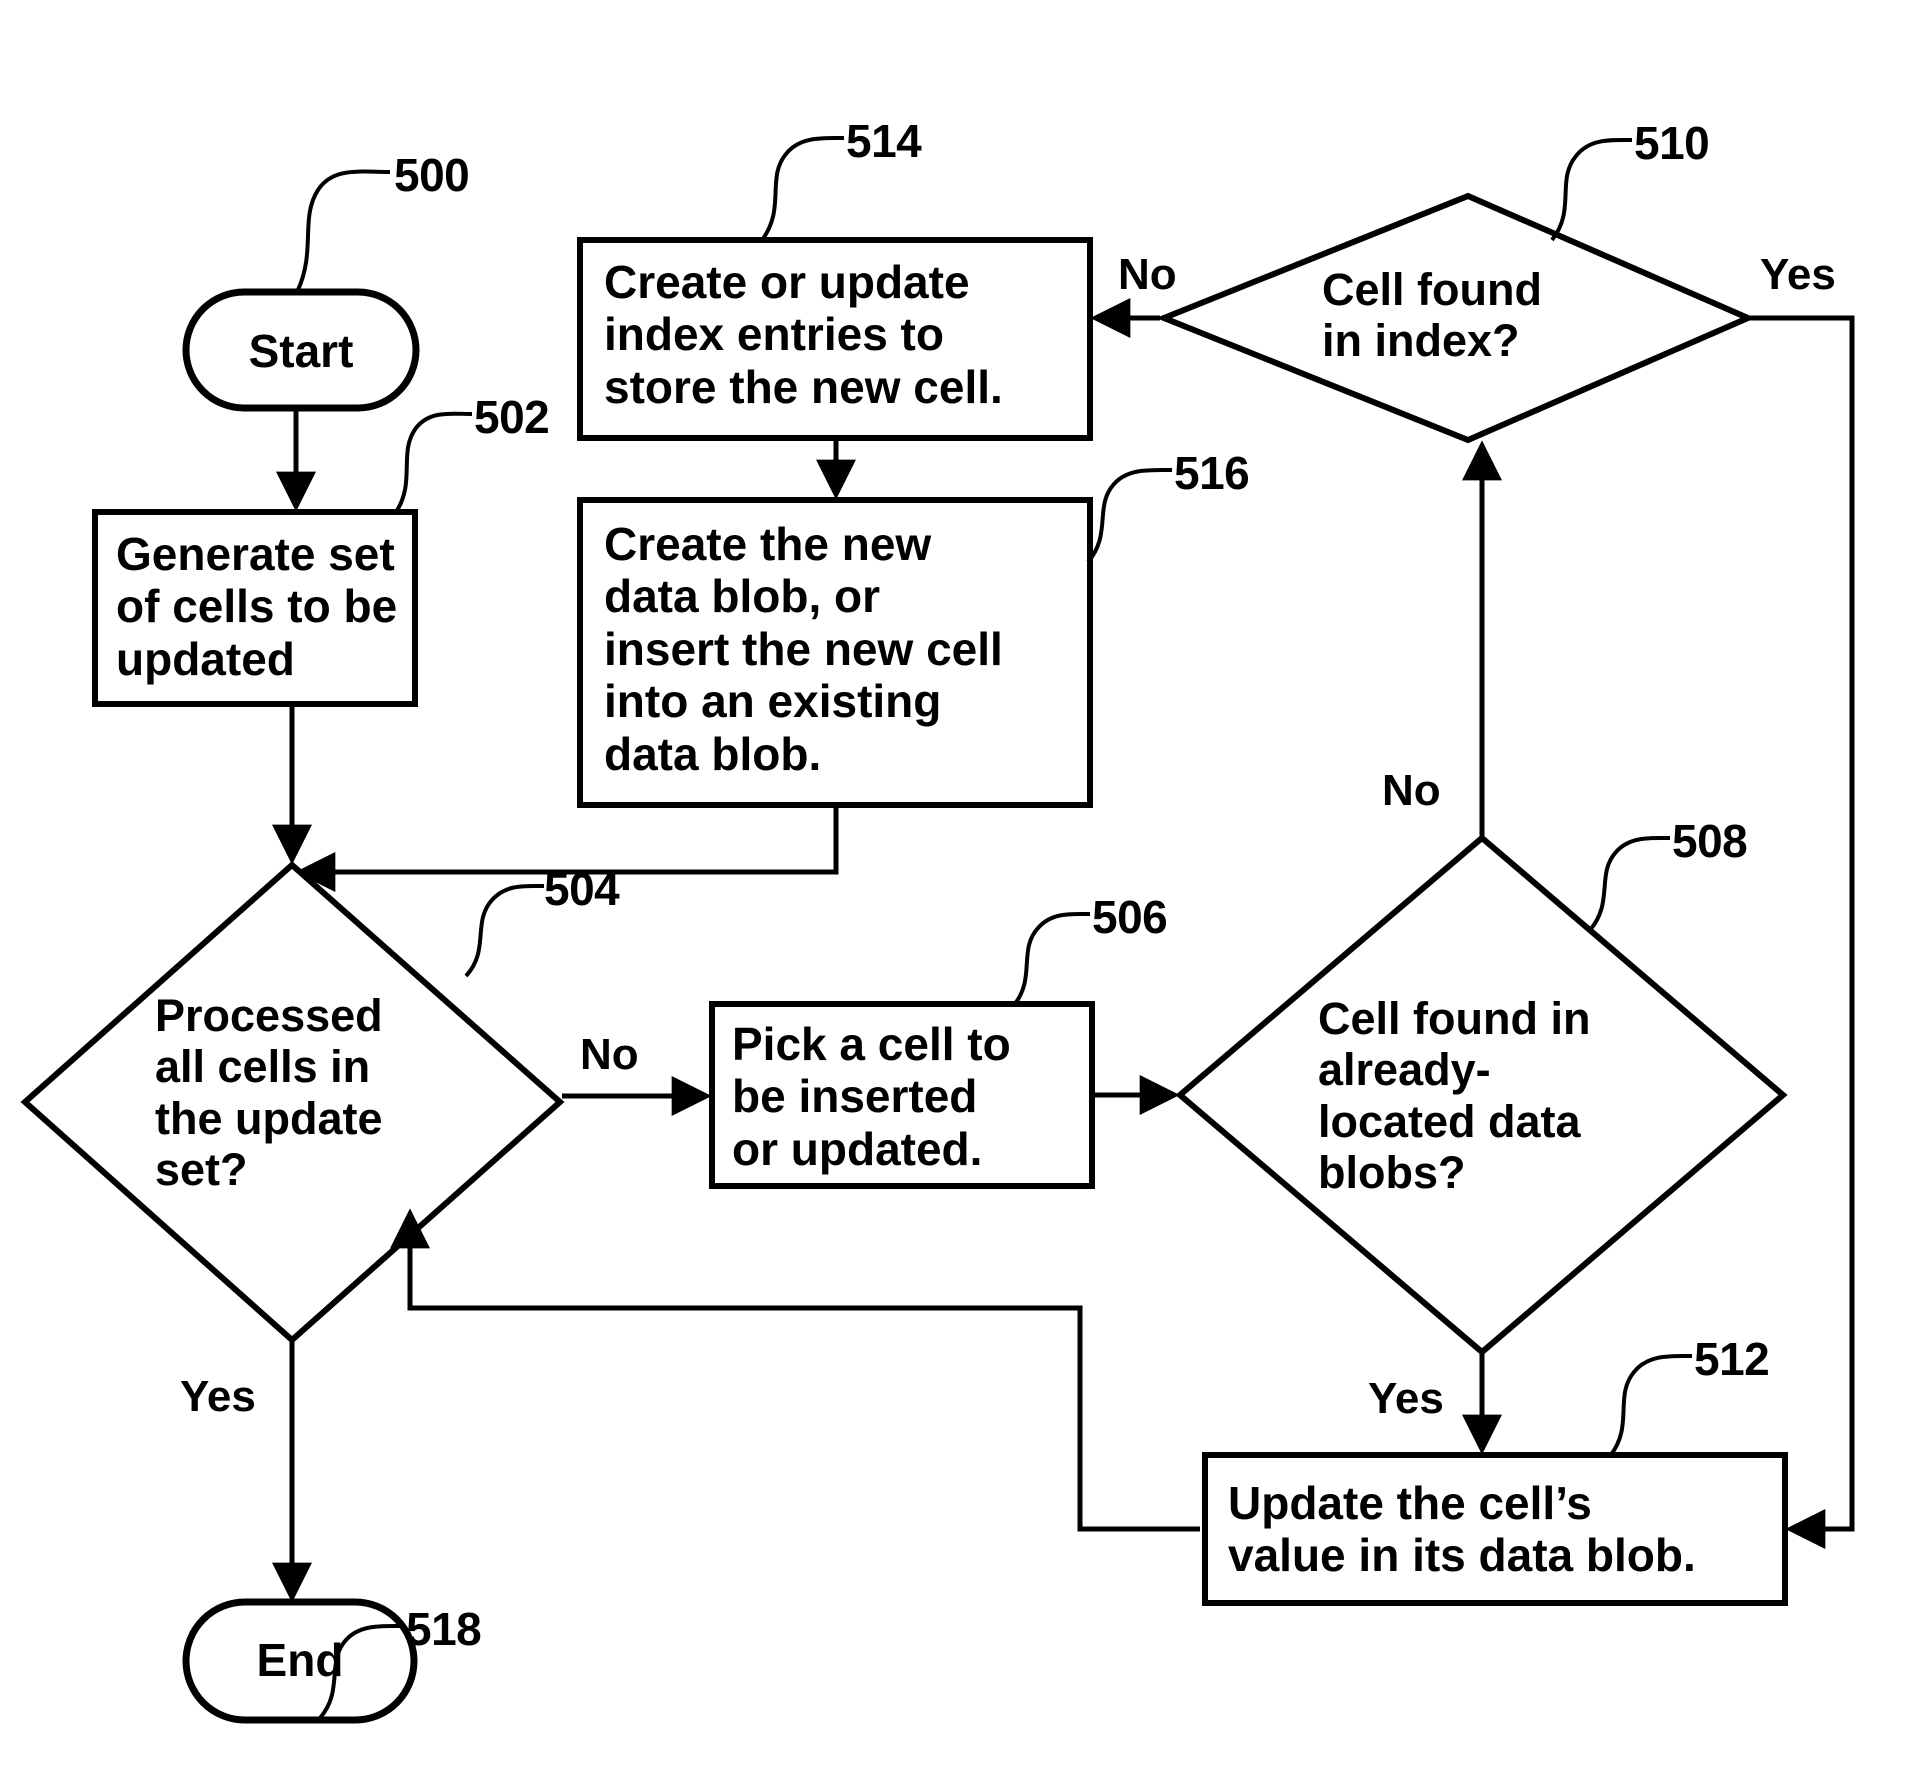 This screenshot has width=1912, height=1775. Describe the element at coordinates (1411, 790) in the screenshot. I see `edge-label-blobs-no: No` at that location.